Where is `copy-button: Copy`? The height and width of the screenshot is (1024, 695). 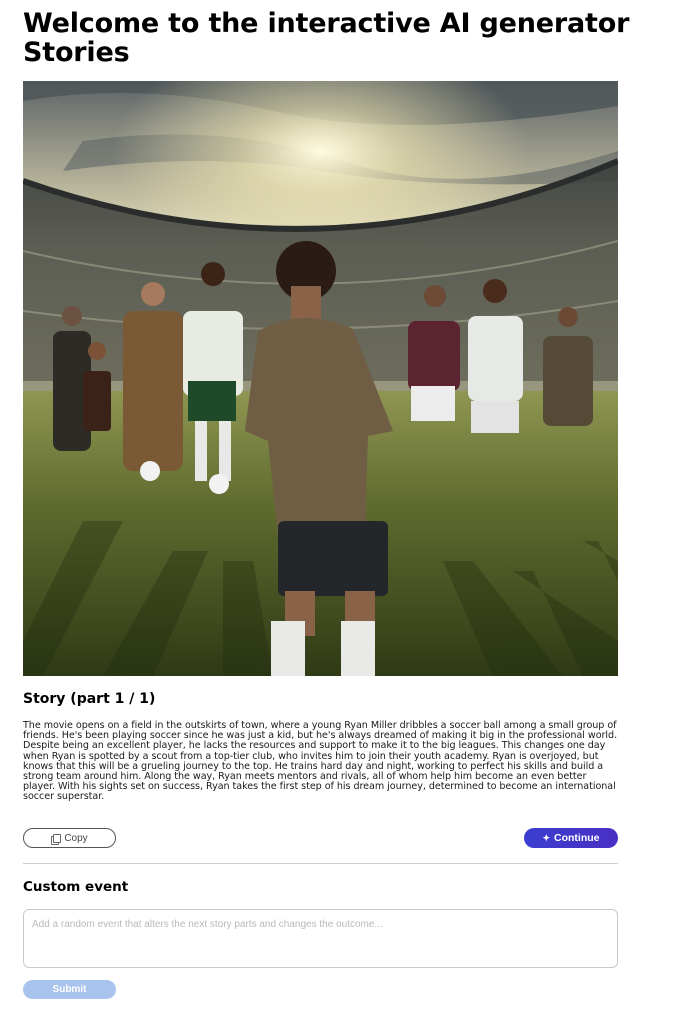
copy-button: Copy is located at coordinates (69, 838).